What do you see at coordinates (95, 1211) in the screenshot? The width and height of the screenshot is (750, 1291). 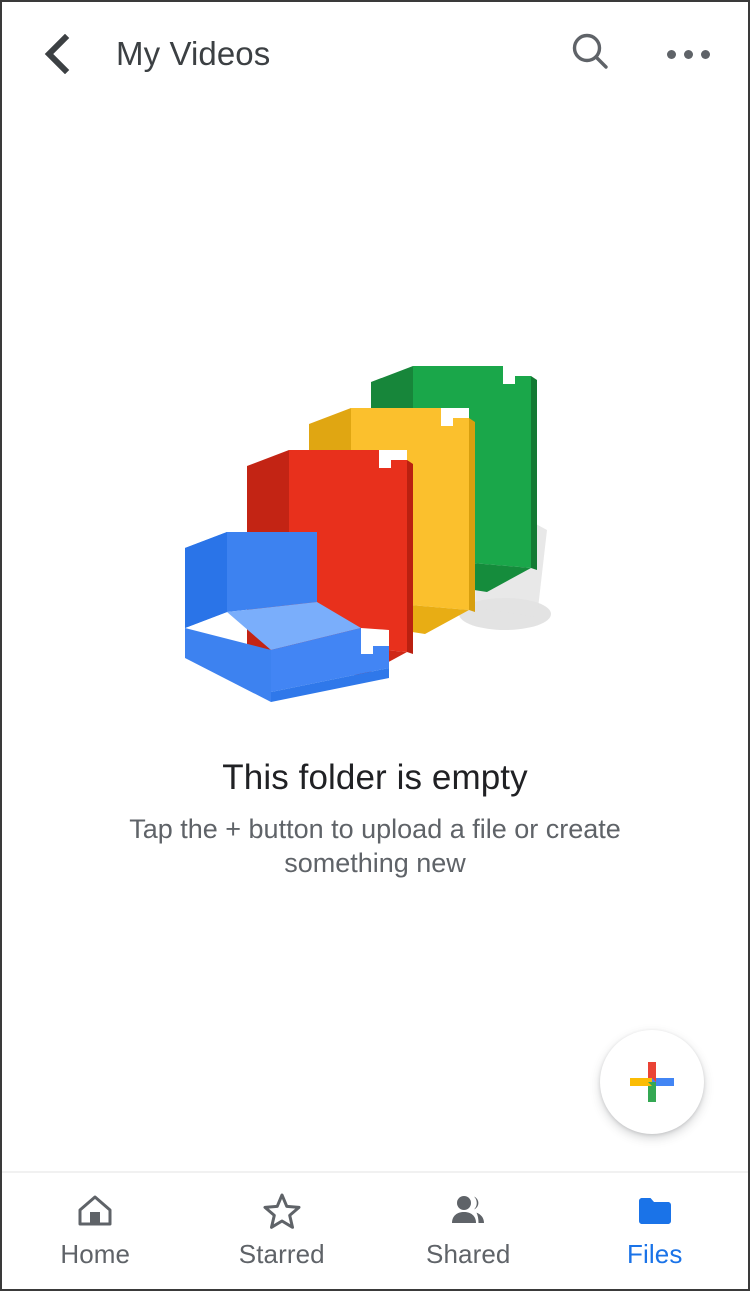 I see `home-icon` at bounding box center [95, 1211].